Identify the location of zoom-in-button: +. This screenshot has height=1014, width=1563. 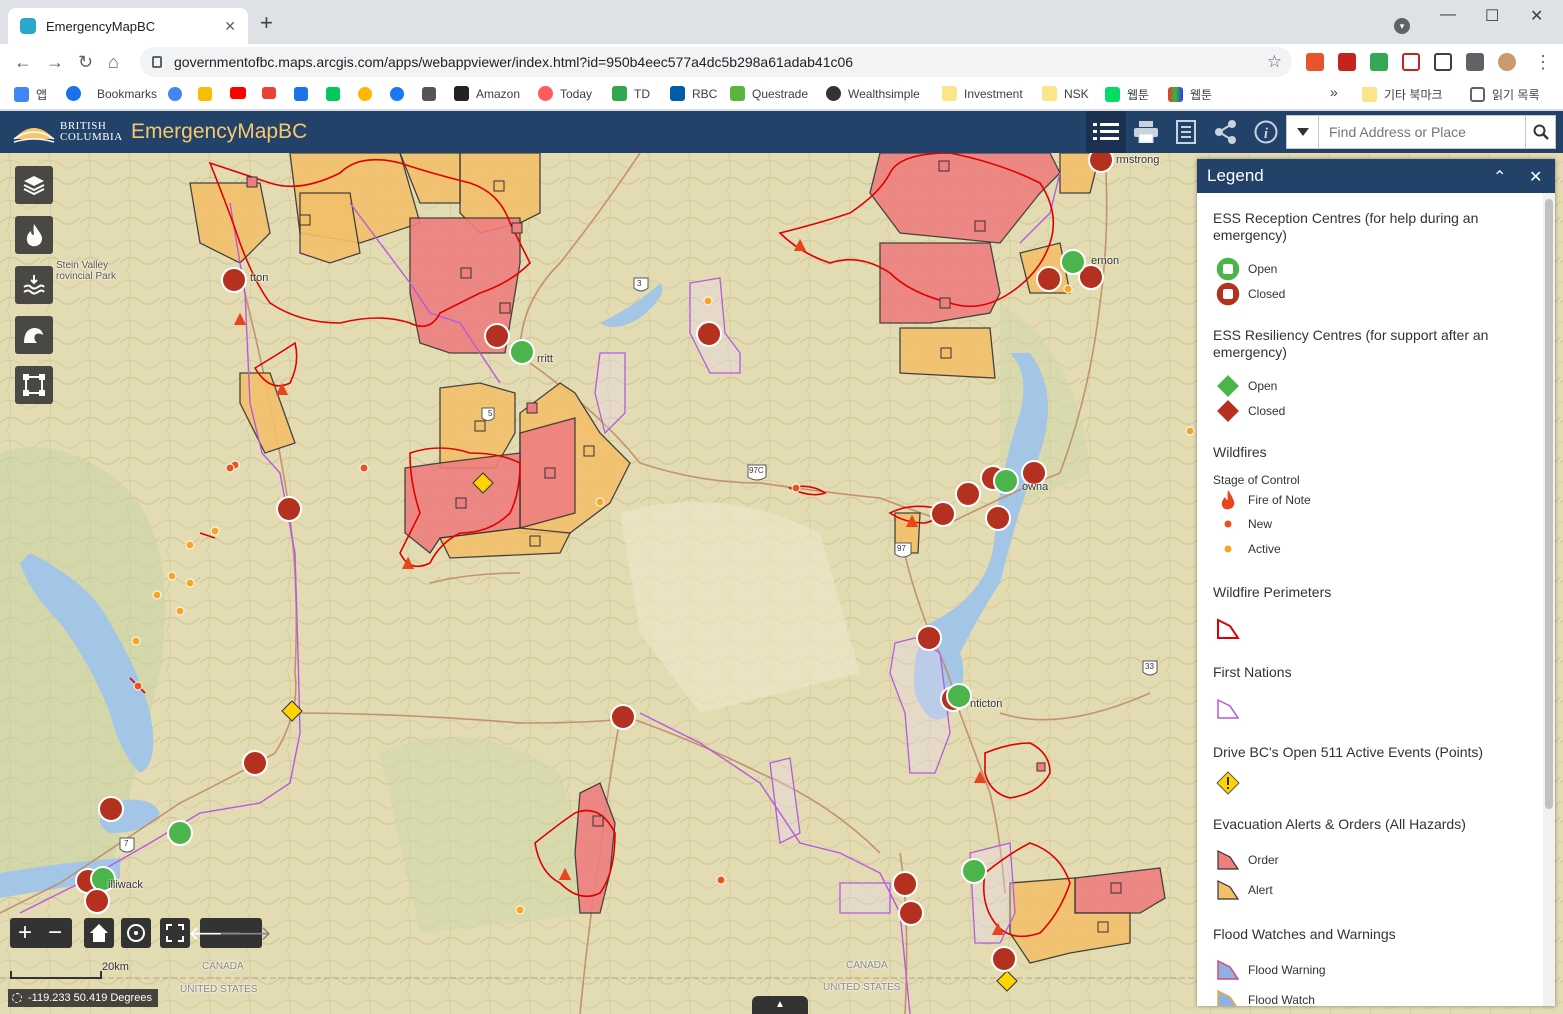
(25, 933).